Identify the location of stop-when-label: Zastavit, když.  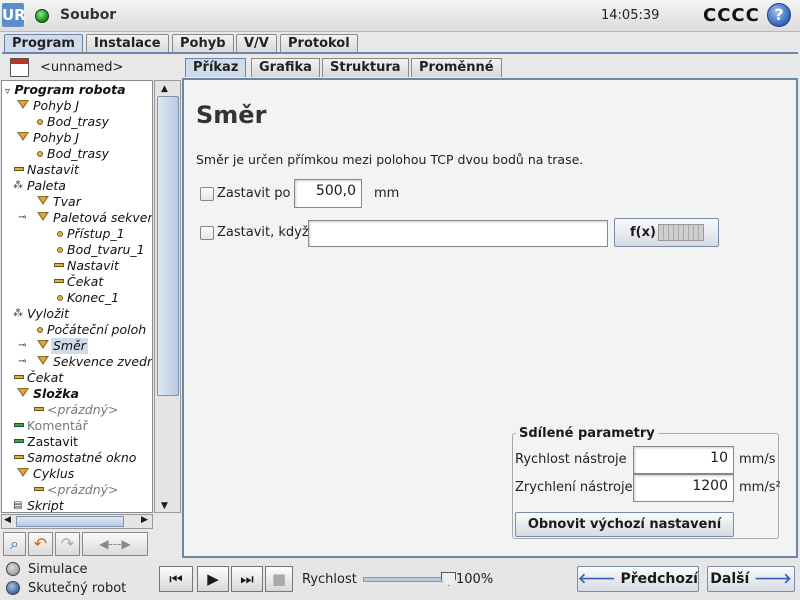
(263, 232).